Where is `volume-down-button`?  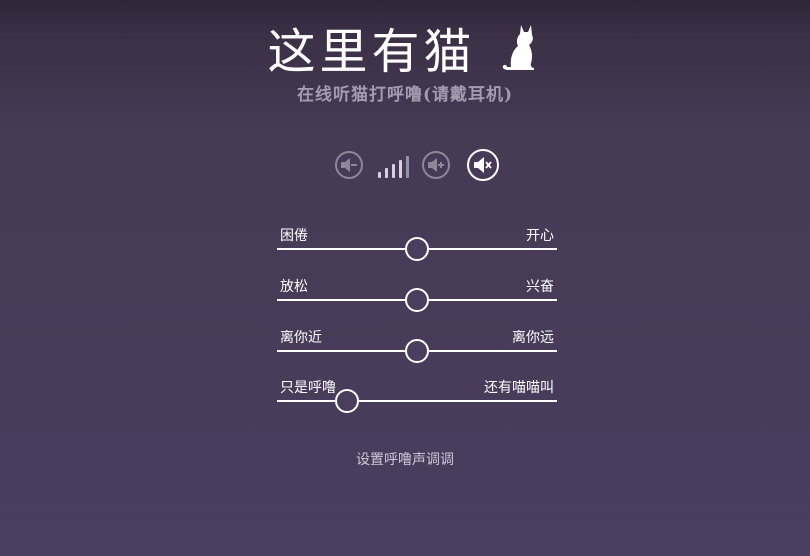 volume-down-button is located at coordinates (349, 165).